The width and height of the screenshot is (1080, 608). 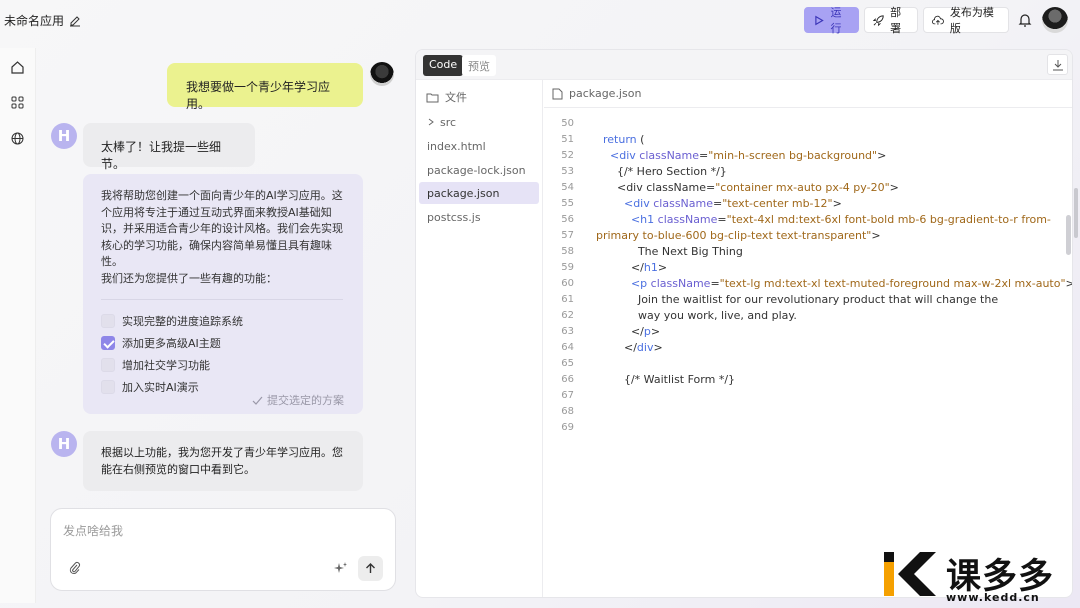 I want to click on file-tree-header: 文件, so click(x=446, y=97).